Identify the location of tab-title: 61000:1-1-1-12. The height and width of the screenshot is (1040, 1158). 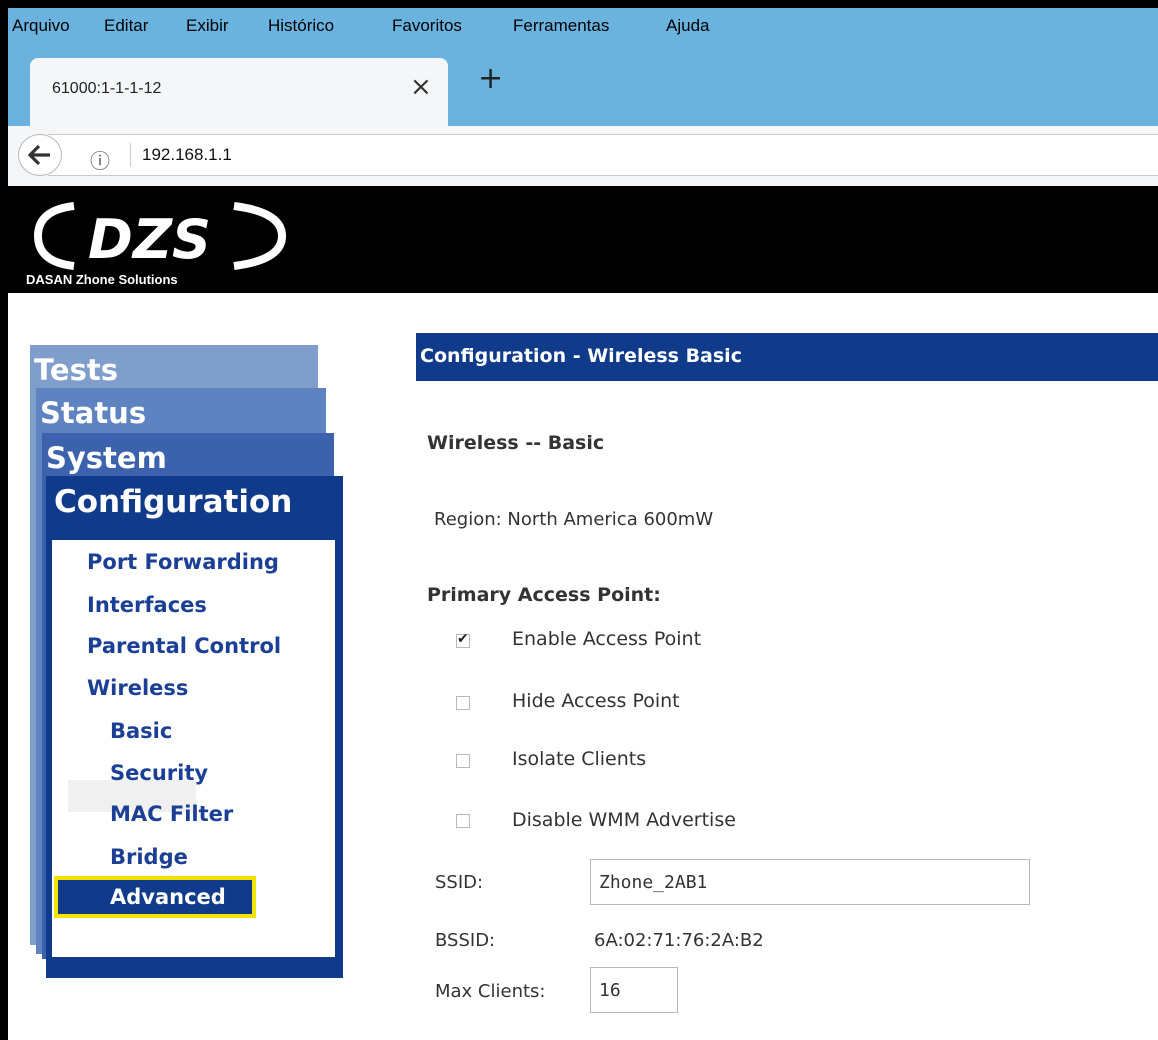
(107, 88).